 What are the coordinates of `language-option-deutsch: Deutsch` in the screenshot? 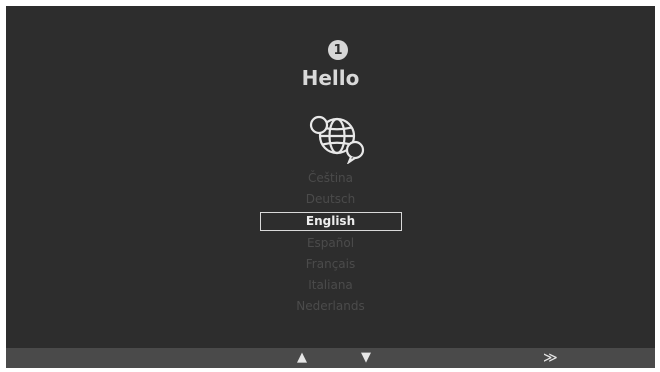 It's located at (330, 199).